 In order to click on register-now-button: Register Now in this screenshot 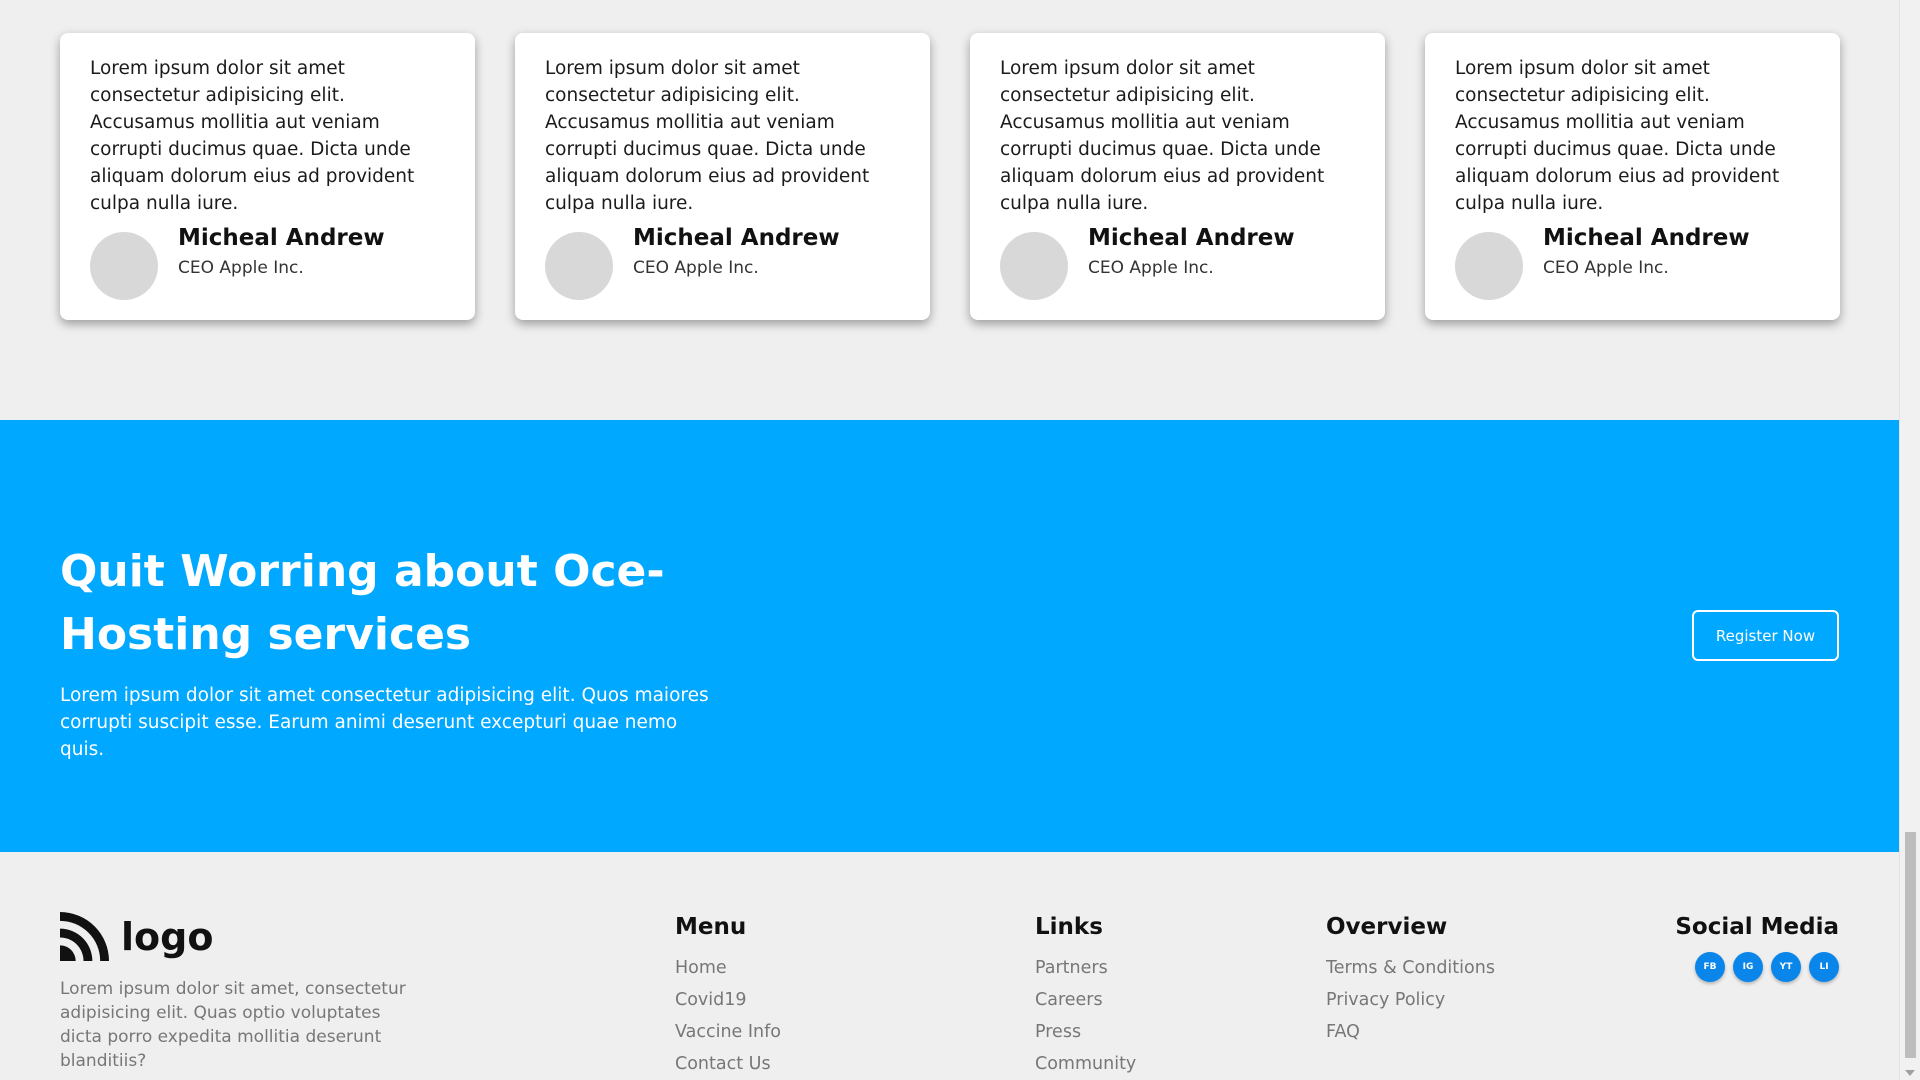, I will do `click(1765, 635)`.